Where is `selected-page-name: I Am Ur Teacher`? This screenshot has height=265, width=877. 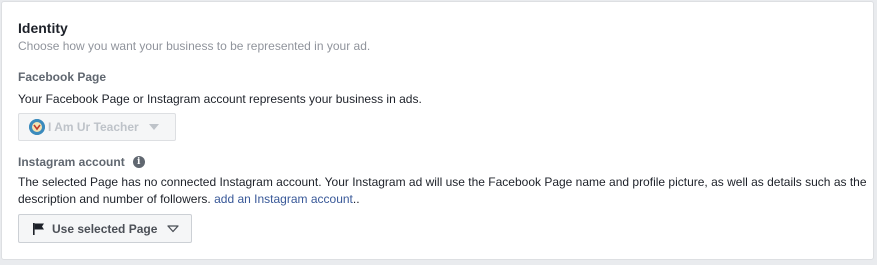
selected-page-name: I Am Ur Teacher is located at coordinates (93, 127).